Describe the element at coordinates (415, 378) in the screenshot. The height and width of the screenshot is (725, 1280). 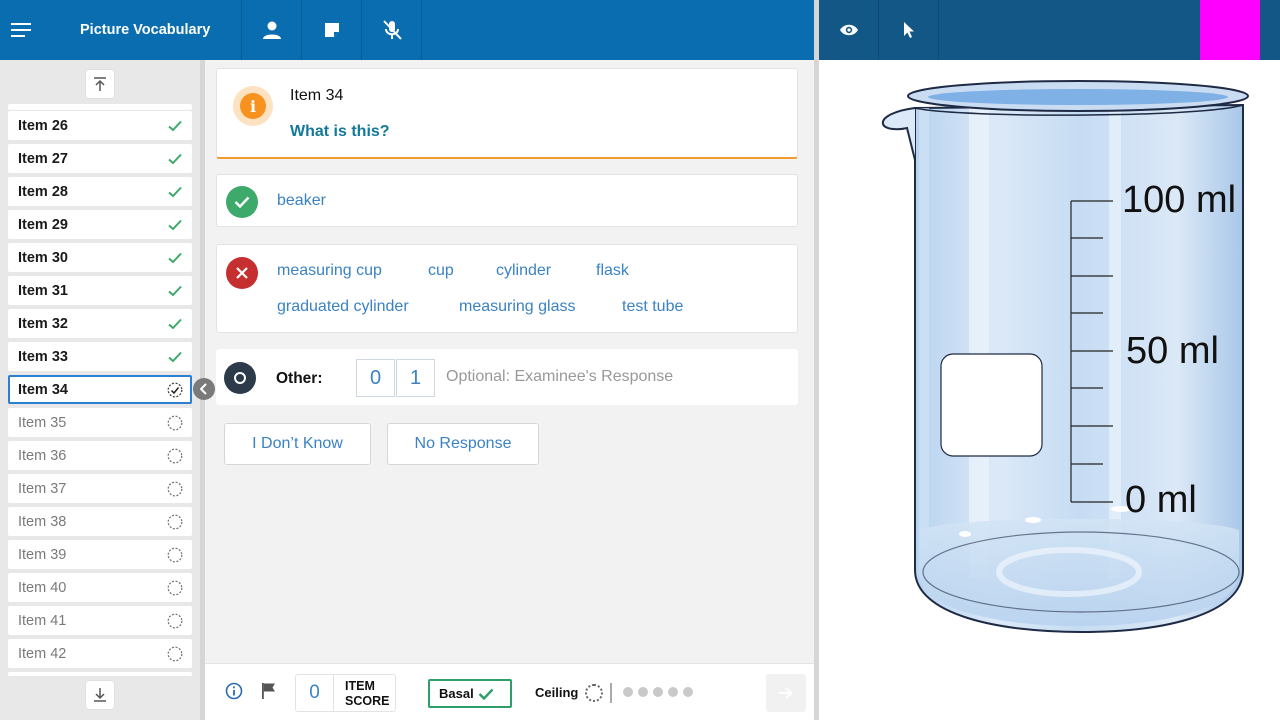
I see `other-score-1-button: 1` at that location.